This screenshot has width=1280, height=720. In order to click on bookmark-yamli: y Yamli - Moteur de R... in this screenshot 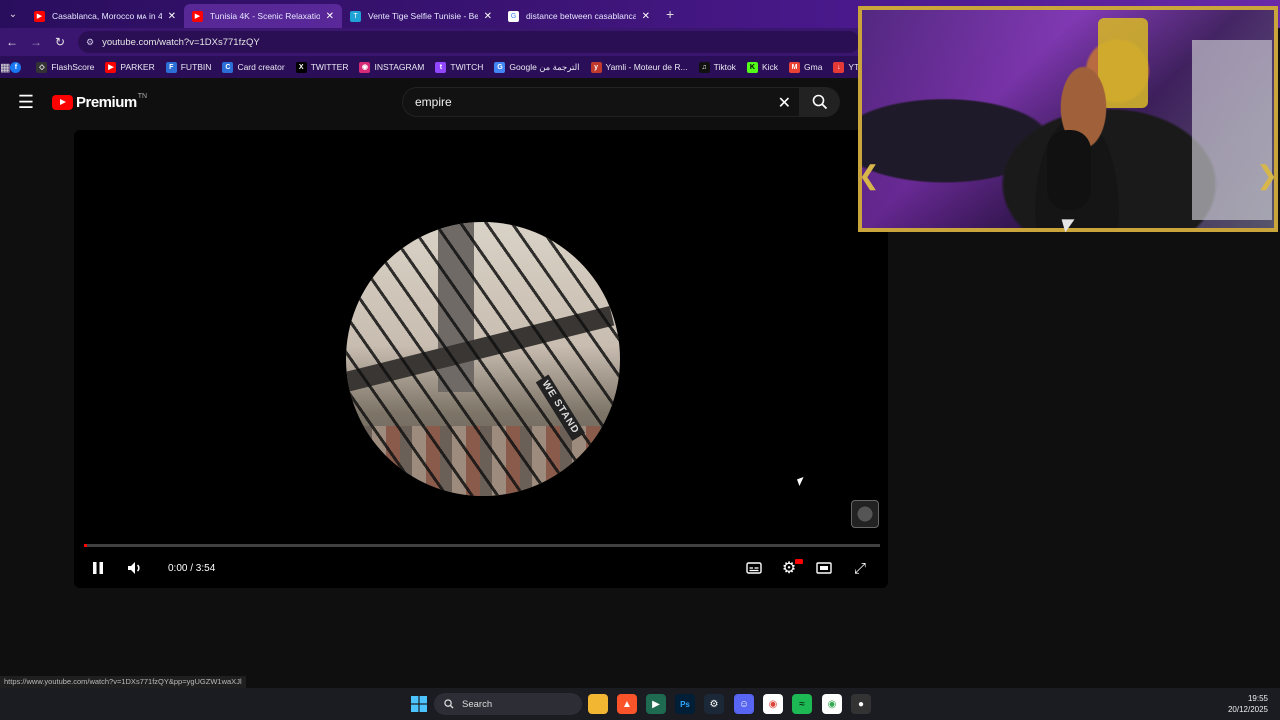, I will do `click(639, 67)`.